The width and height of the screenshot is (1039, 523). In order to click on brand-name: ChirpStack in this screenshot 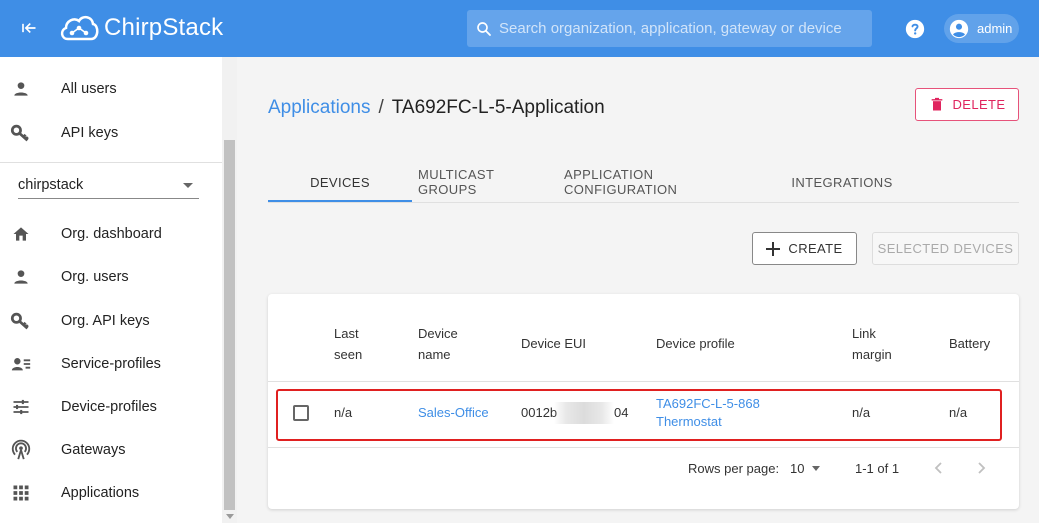, I will do `click(164, 27)`.